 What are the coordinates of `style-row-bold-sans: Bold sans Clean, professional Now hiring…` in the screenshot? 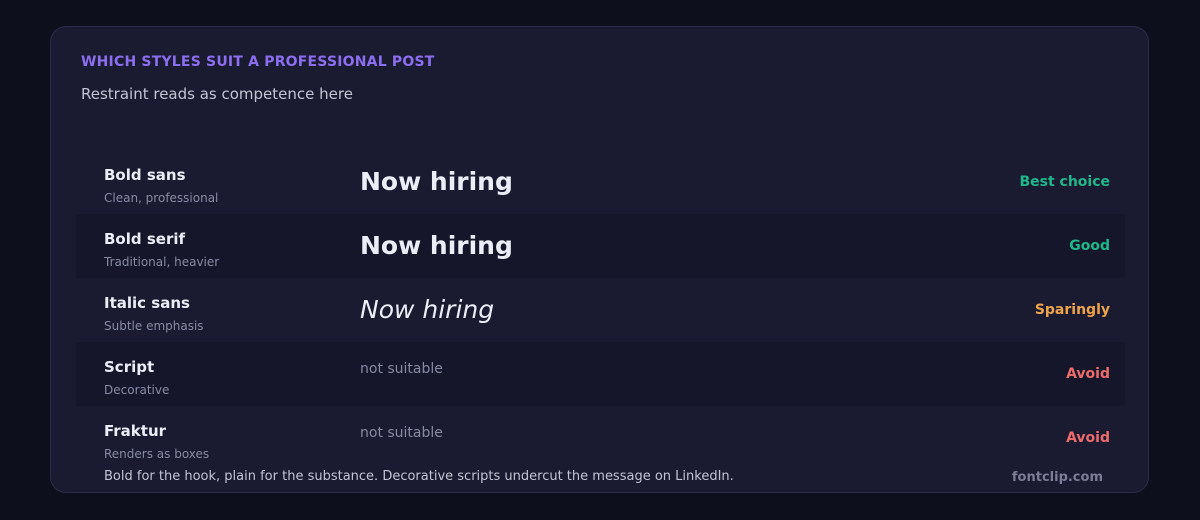 It's located at (600, 182).